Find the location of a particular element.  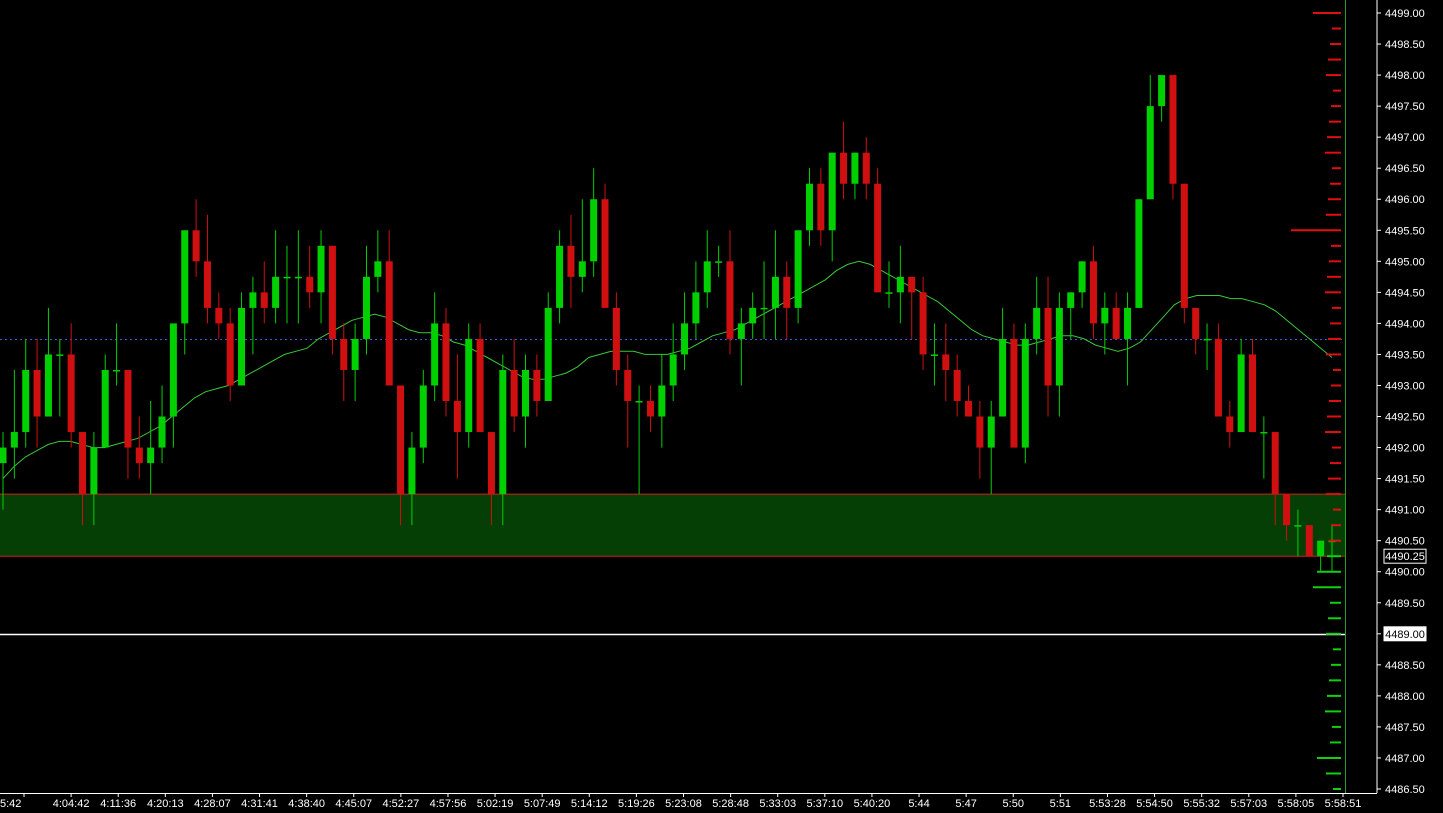

price-tick-label: 4491.50 is located at coordinates (1405, 480).